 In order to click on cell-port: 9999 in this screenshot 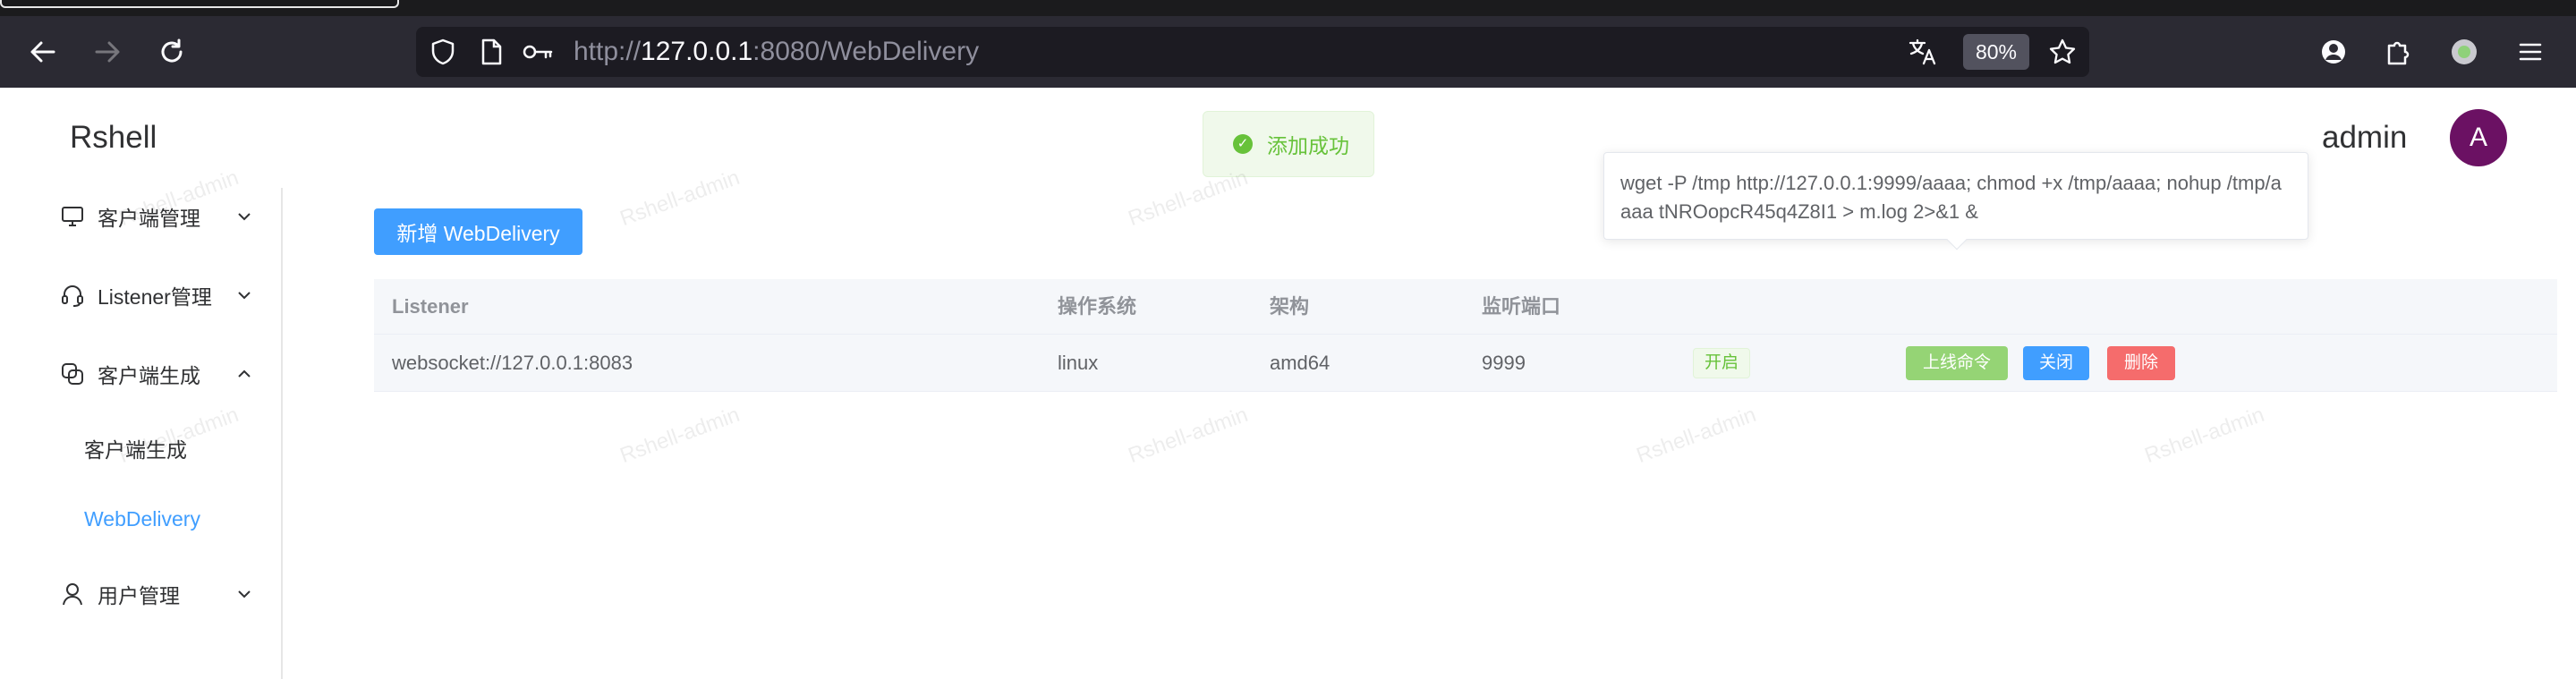, I will do `click(1504, 363)`.